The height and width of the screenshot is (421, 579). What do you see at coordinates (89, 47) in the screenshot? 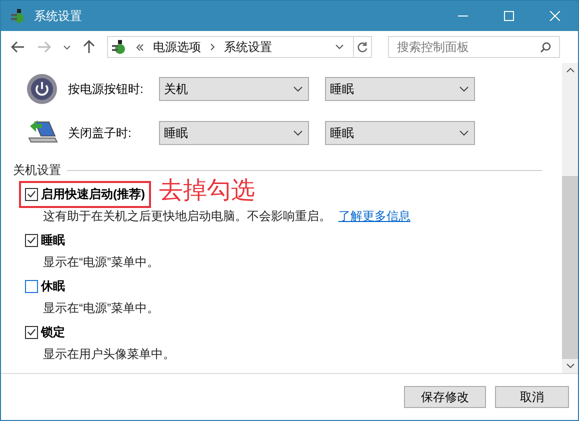
I see `up-arrow-icon` at bounding box center [89, 47].